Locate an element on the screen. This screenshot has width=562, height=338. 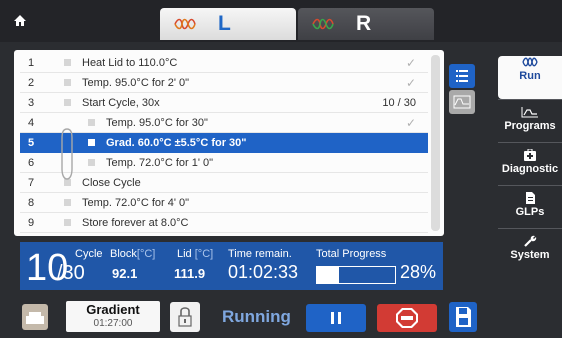
nav-programs-label: Programs is located at coordinates (530, 126).